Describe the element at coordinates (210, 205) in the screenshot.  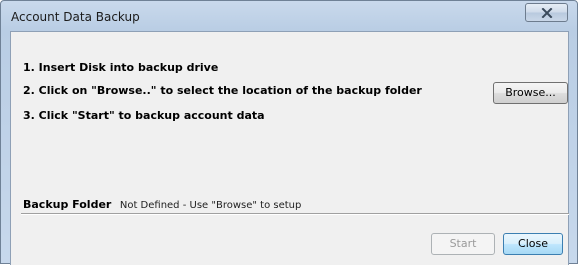
I see `backup-folder-value: Not Defined - Use "Browse" to setup` at that location.